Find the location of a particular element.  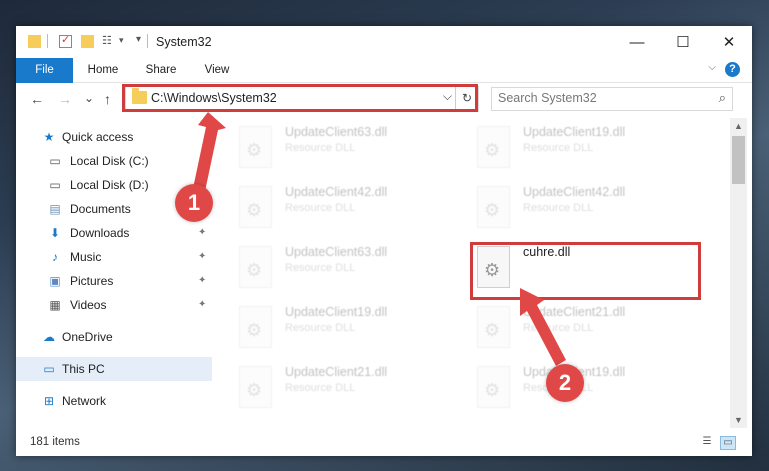

step-2-badge: 2 is located at coordinates (565, 383).